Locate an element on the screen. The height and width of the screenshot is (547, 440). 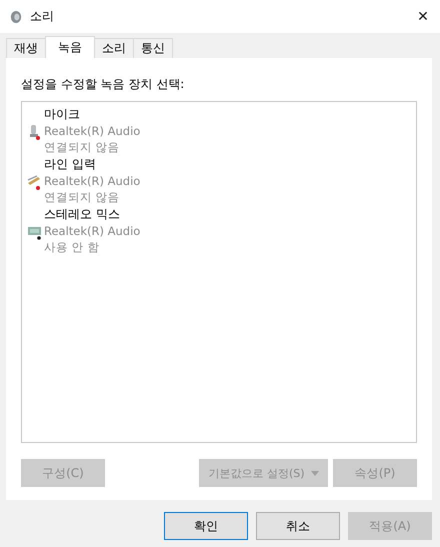
window-title: 소리 is located at coordinates (42, 16).